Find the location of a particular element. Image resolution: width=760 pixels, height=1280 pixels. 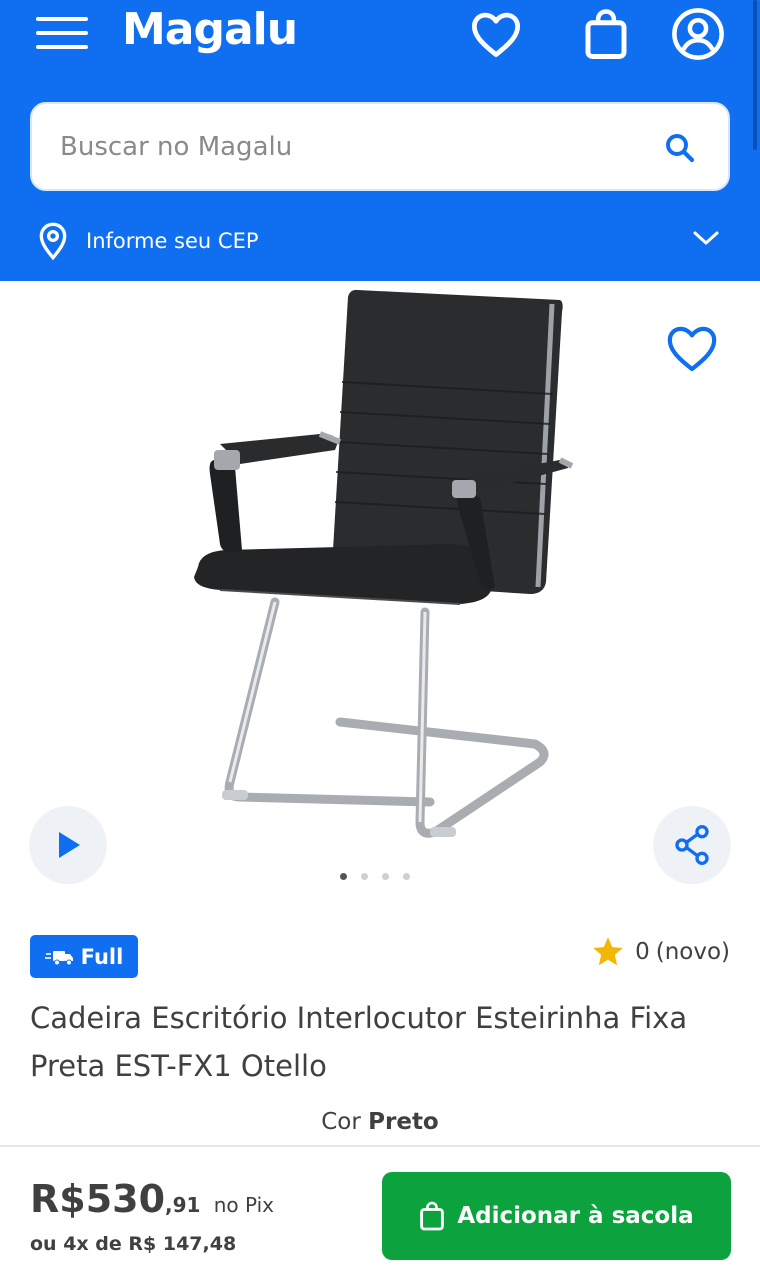

favorites-button is located at coordinates (496, 34).